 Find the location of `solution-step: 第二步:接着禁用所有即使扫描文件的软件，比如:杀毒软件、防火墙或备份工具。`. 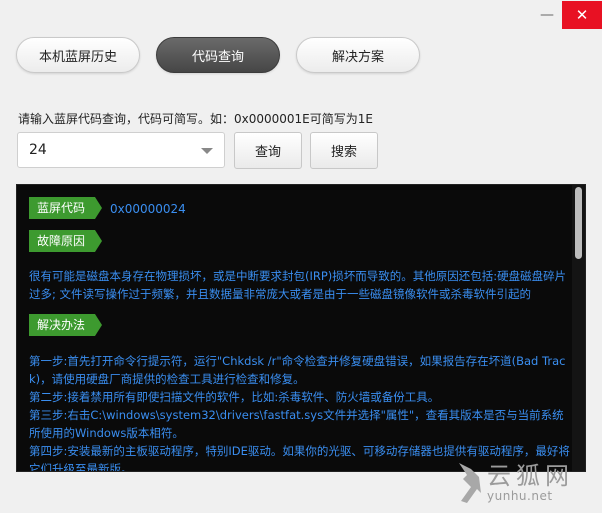

solution-step: 第二步:接着禁用所有即使扫描文件的软件，比如:杀毒软件、防火墙或备份工具。 is located at coordinates (234, 397).